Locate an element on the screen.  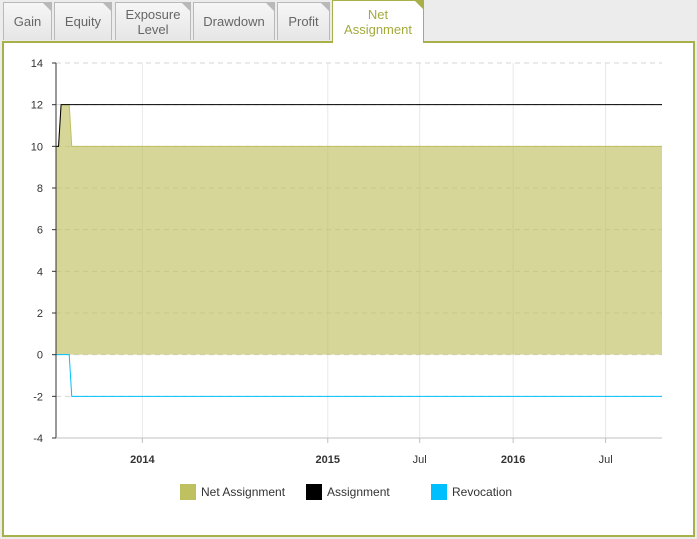
legend-item-revocation: Revocation is located at coordinates (471, 492).